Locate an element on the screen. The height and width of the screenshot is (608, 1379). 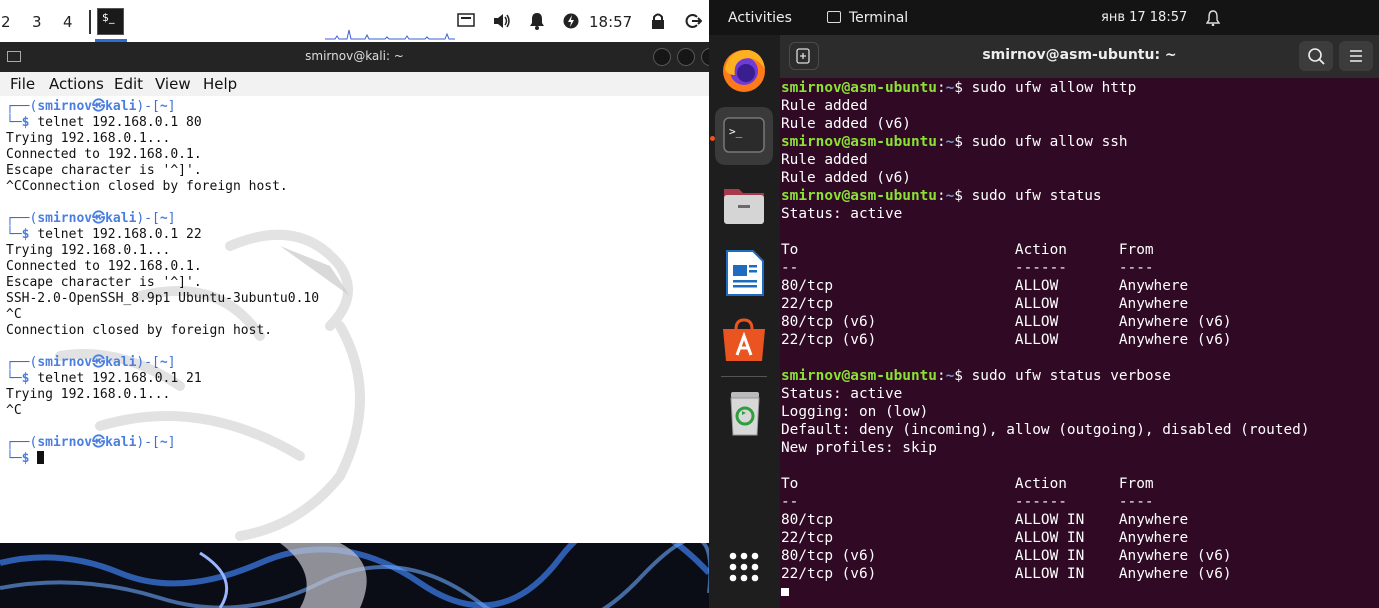
close-button is located at coordinates (705, 57).